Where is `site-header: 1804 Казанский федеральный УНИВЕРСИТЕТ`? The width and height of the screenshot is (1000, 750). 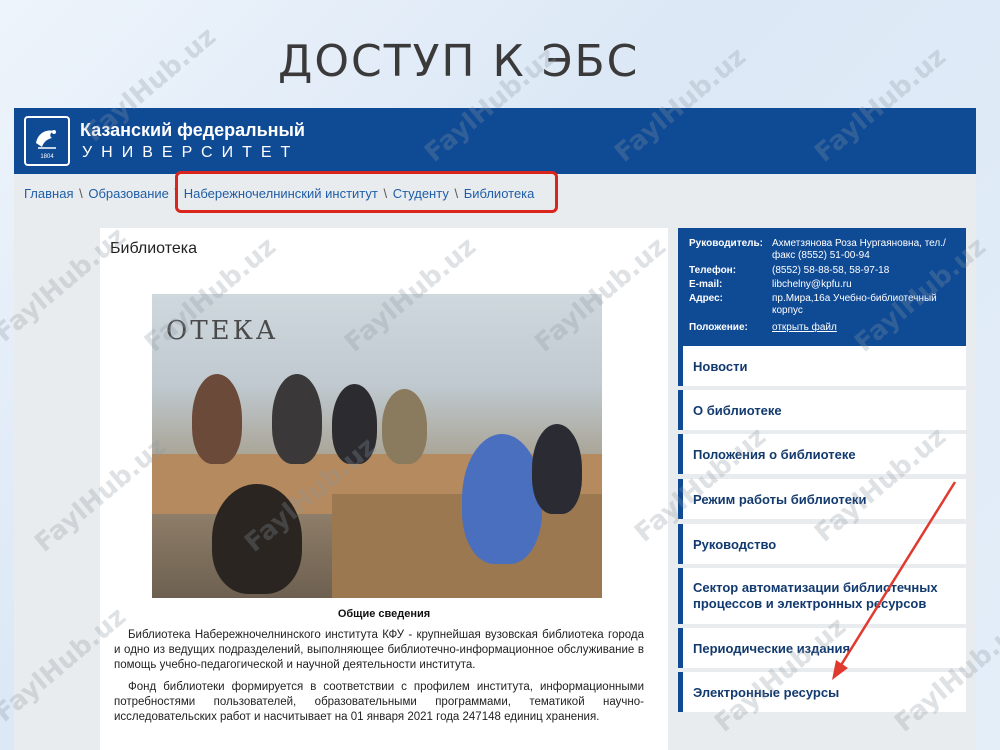
site-header: 1804 Казанский федеральный УНИВЕРСИТЕТ is located at coordinates (495, 141).